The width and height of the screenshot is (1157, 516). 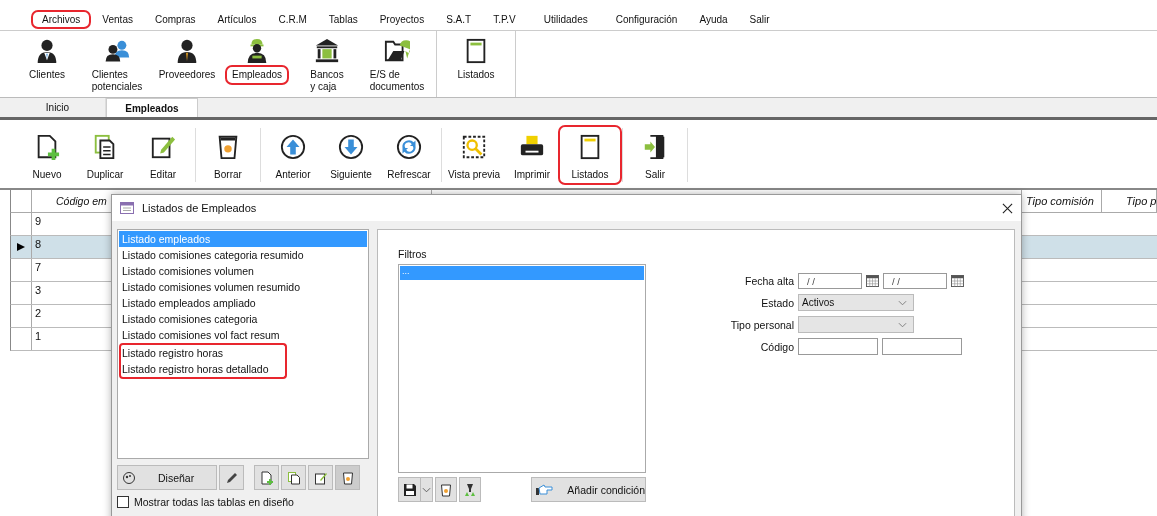 What do you see at coordinates (646, 19) in the screenshot?
I see `menu-item: Configuración` at bounding box center [646, 19].